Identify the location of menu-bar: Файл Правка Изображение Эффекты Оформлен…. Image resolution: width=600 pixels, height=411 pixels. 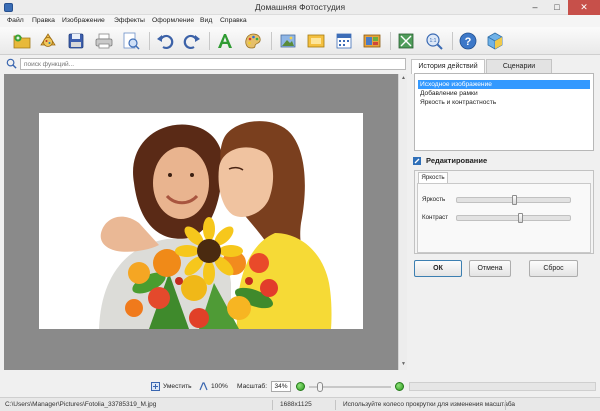
(300, 21).